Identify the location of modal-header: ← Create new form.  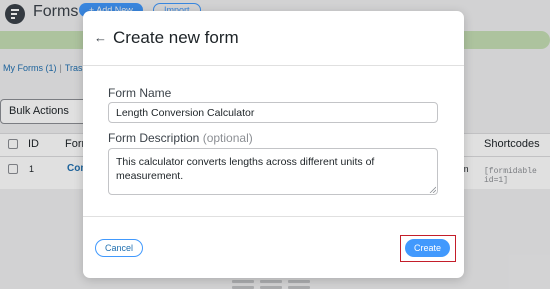
(273, 38).